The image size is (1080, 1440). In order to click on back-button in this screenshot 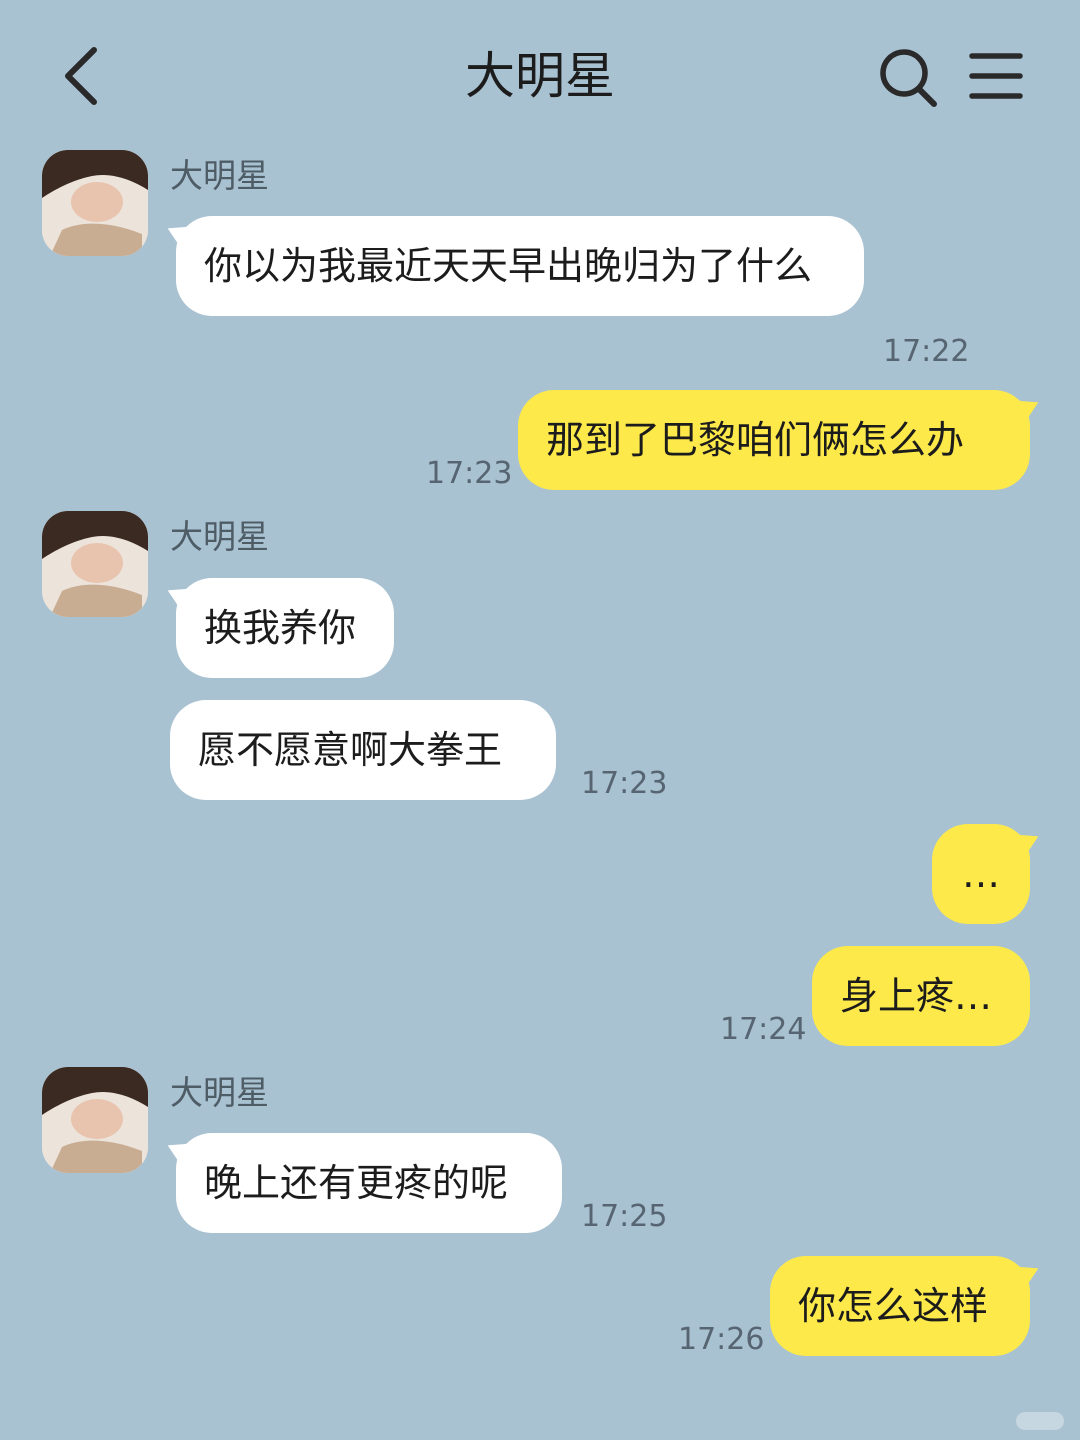, I will do `click(87, 76)`.